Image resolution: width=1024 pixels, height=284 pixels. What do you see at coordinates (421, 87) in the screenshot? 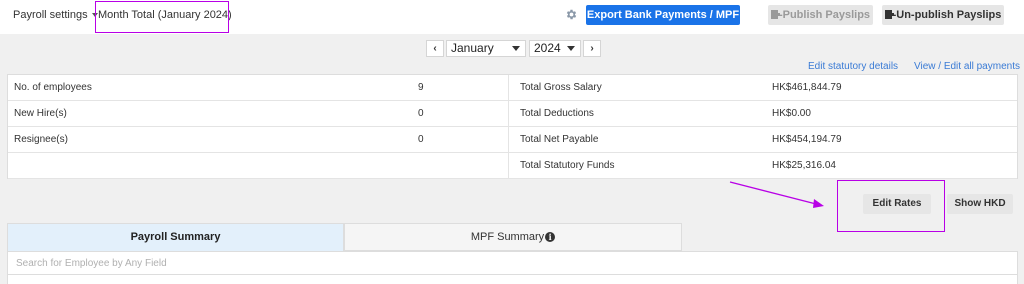
I see `row-count: 9` at bounding box center [421, 87].